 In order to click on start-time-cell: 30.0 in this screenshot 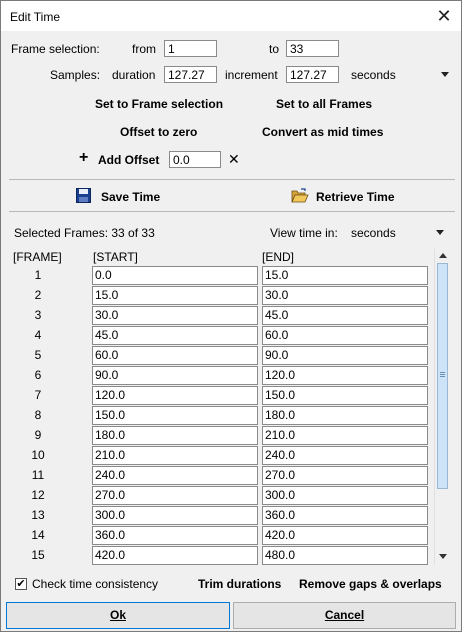, I will do `click(175, 315)`.